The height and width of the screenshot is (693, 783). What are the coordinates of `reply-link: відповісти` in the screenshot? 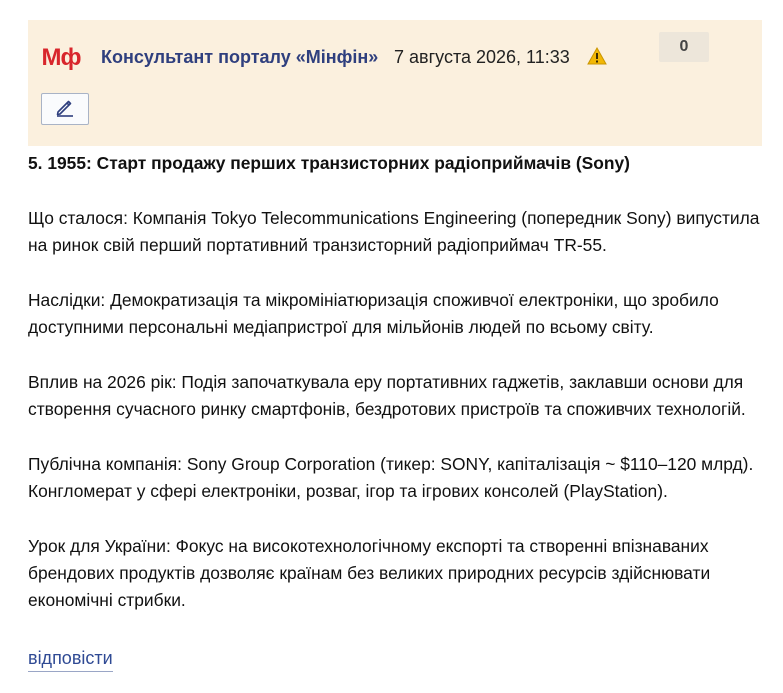 It's located at (70, 660).